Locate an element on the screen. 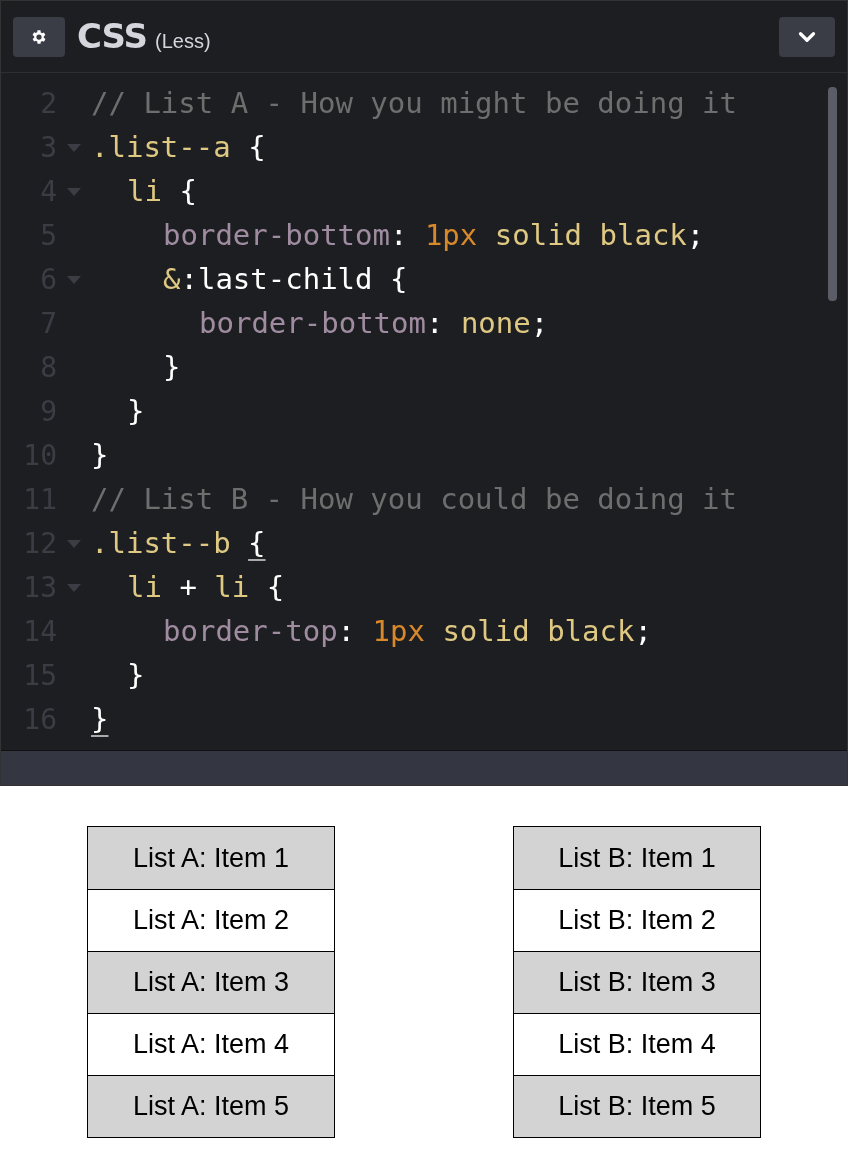 This screenshot has width=848, height=1166. list-item: List A: Item 5 is located at coordinates (211, 1106).